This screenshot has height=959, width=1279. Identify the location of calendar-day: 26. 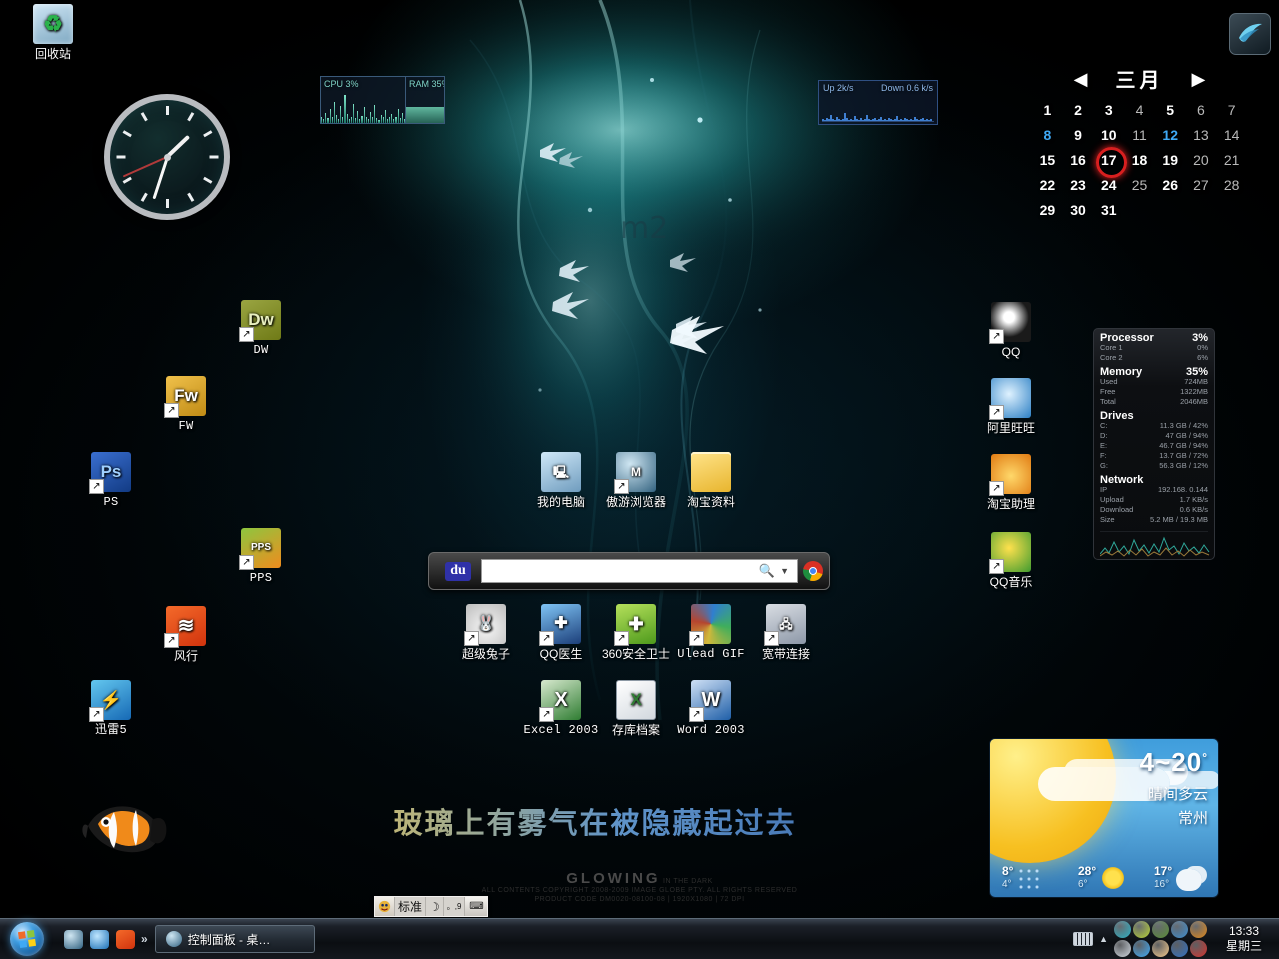
(1170, 185).